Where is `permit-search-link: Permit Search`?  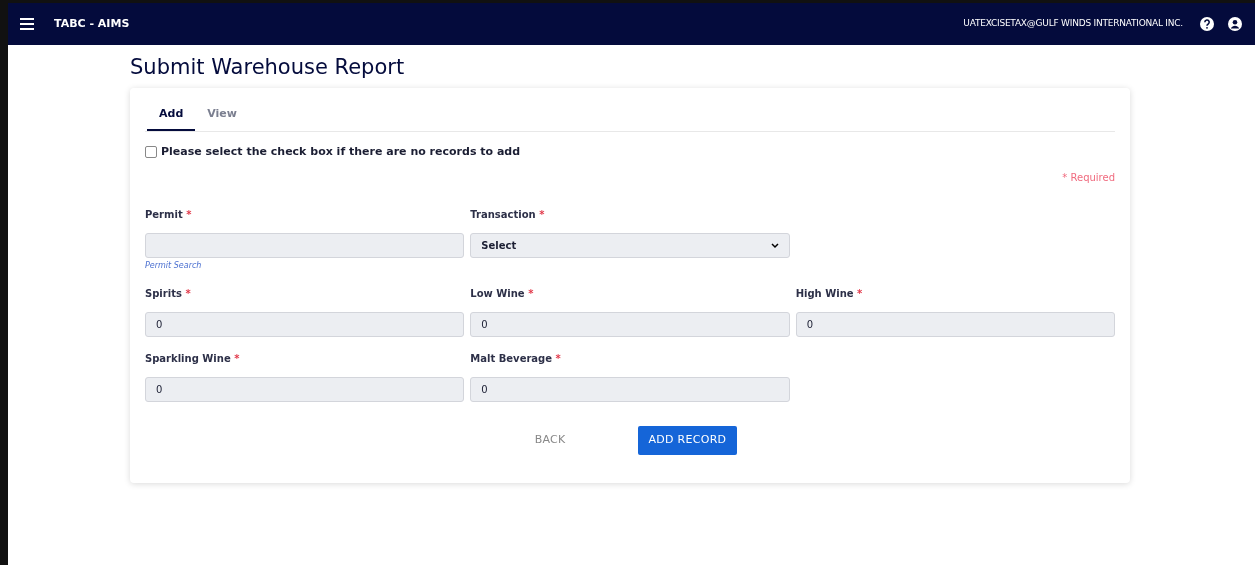 permit-search-link: Permit Search is located at coordinates (173, 266).